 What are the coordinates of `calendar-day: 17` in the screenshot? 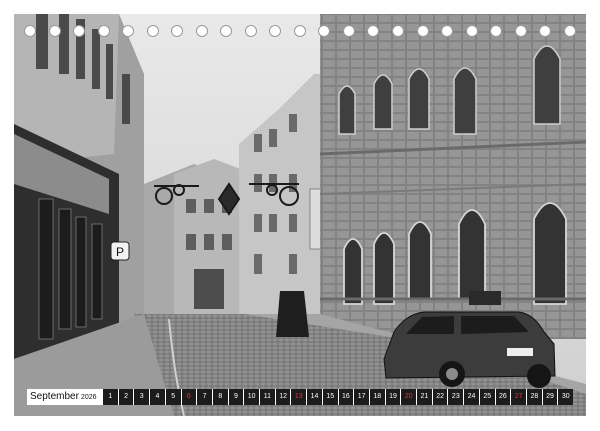 It's located at (361, 397).